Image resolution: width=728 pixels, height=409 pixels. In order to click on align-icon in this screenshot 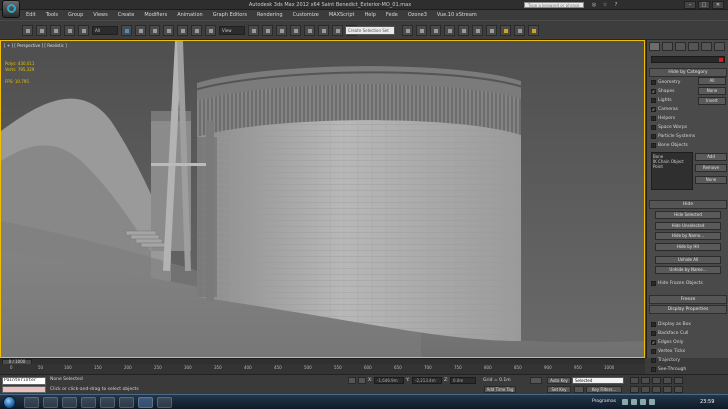, I will do `click(421, 30)`.